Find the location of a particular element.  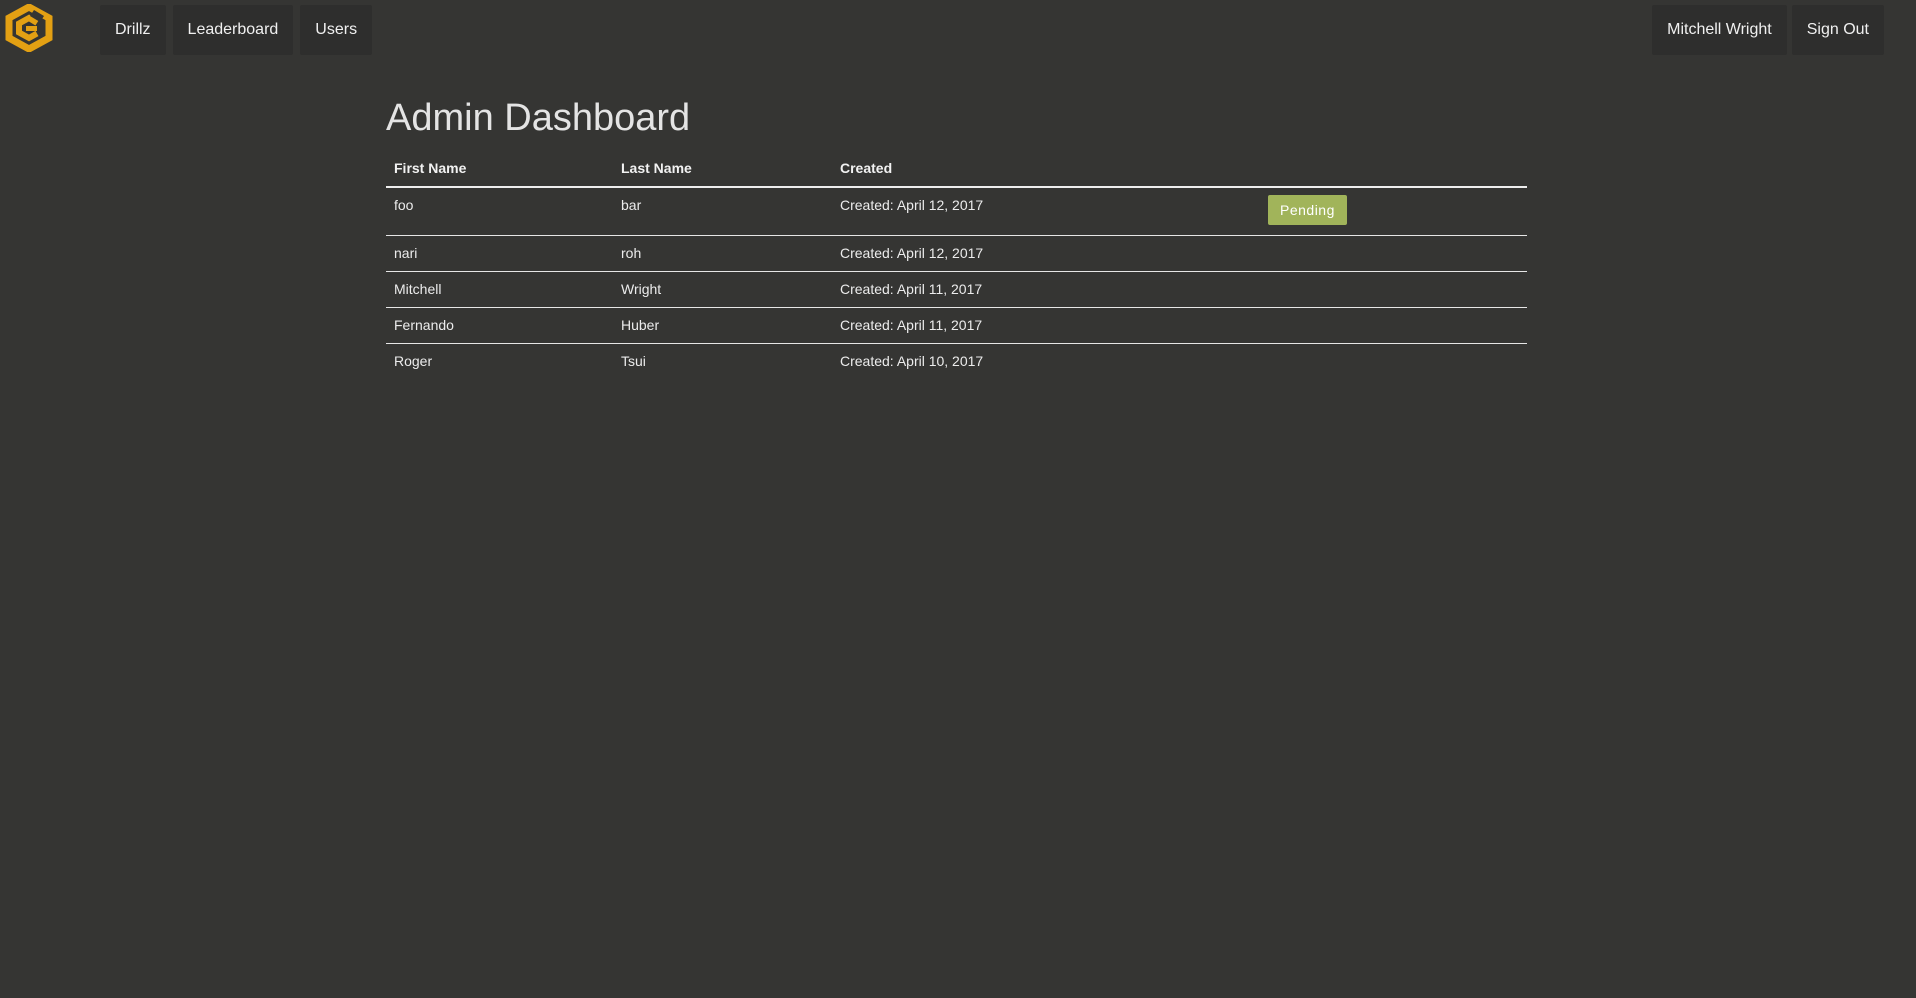

cell-created: Created: April 10, 2017 is located at coordinates (1046, 361).